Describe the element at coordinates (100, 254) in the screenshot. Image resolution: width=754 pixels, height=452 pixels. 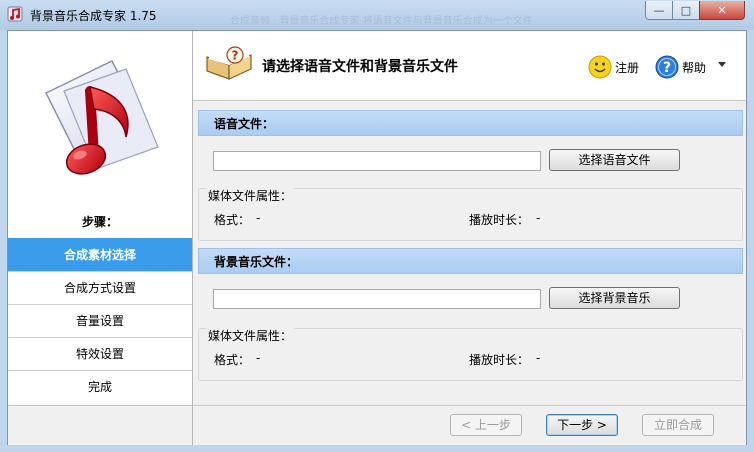
I see `step-item-material: 合成素材选择` at that location.